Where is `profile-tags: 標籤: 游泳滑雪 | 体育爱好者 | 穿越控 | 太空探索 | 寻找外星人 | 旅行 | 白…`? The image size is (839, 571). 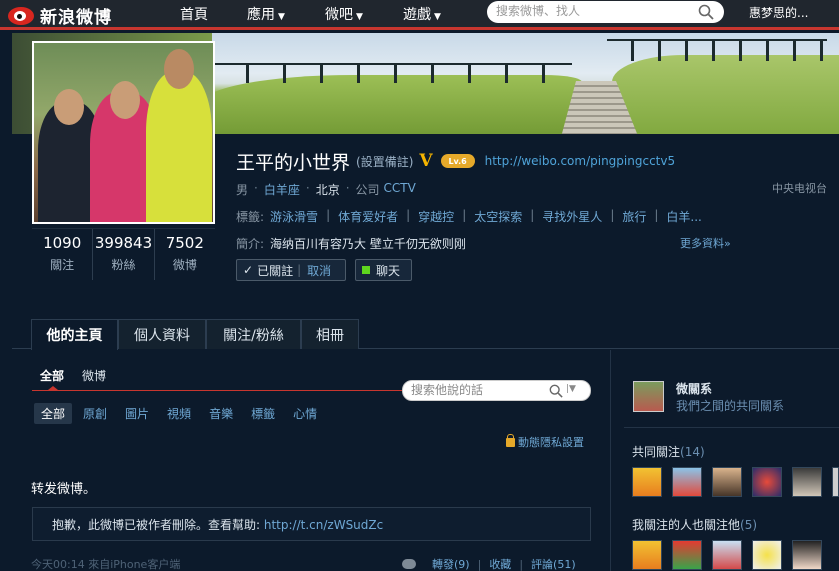
profile-tags: 標籤: 游泳滑雪 | 体育爱好者 | 穿越控 | 太空探索 | 寻找外星人 | 旅行 | 白… is located at coordinates (469, 216).